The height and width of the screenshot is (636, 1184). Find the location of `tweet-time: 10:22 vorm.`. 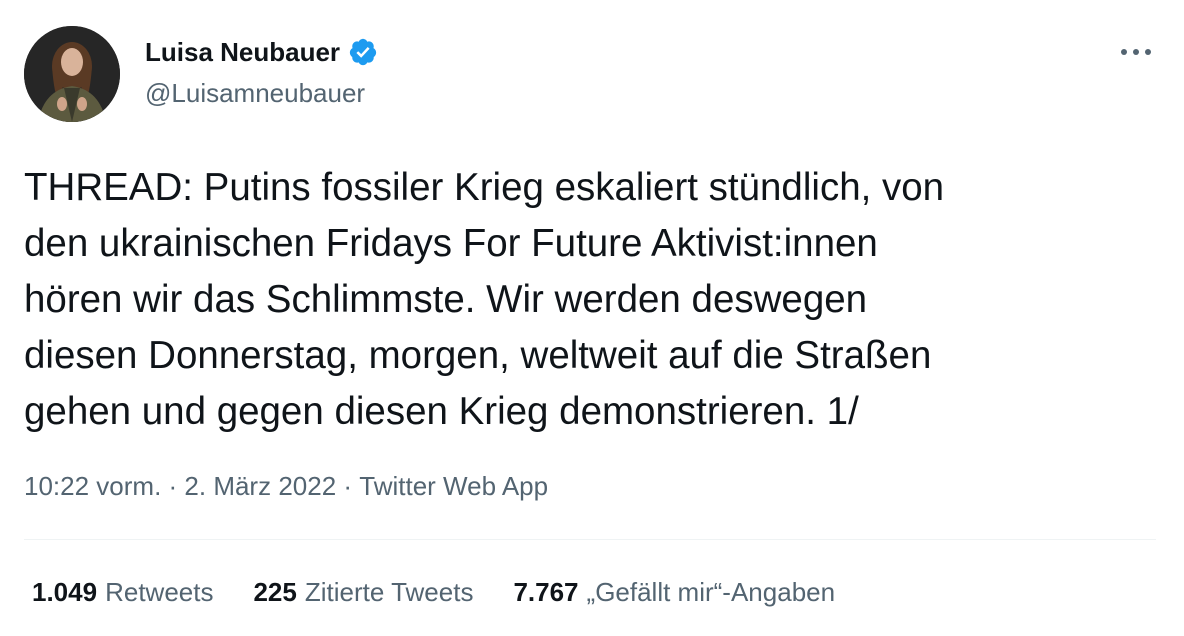

tweet-time: 10:22 vorm. is located at coordinates (92, 486).